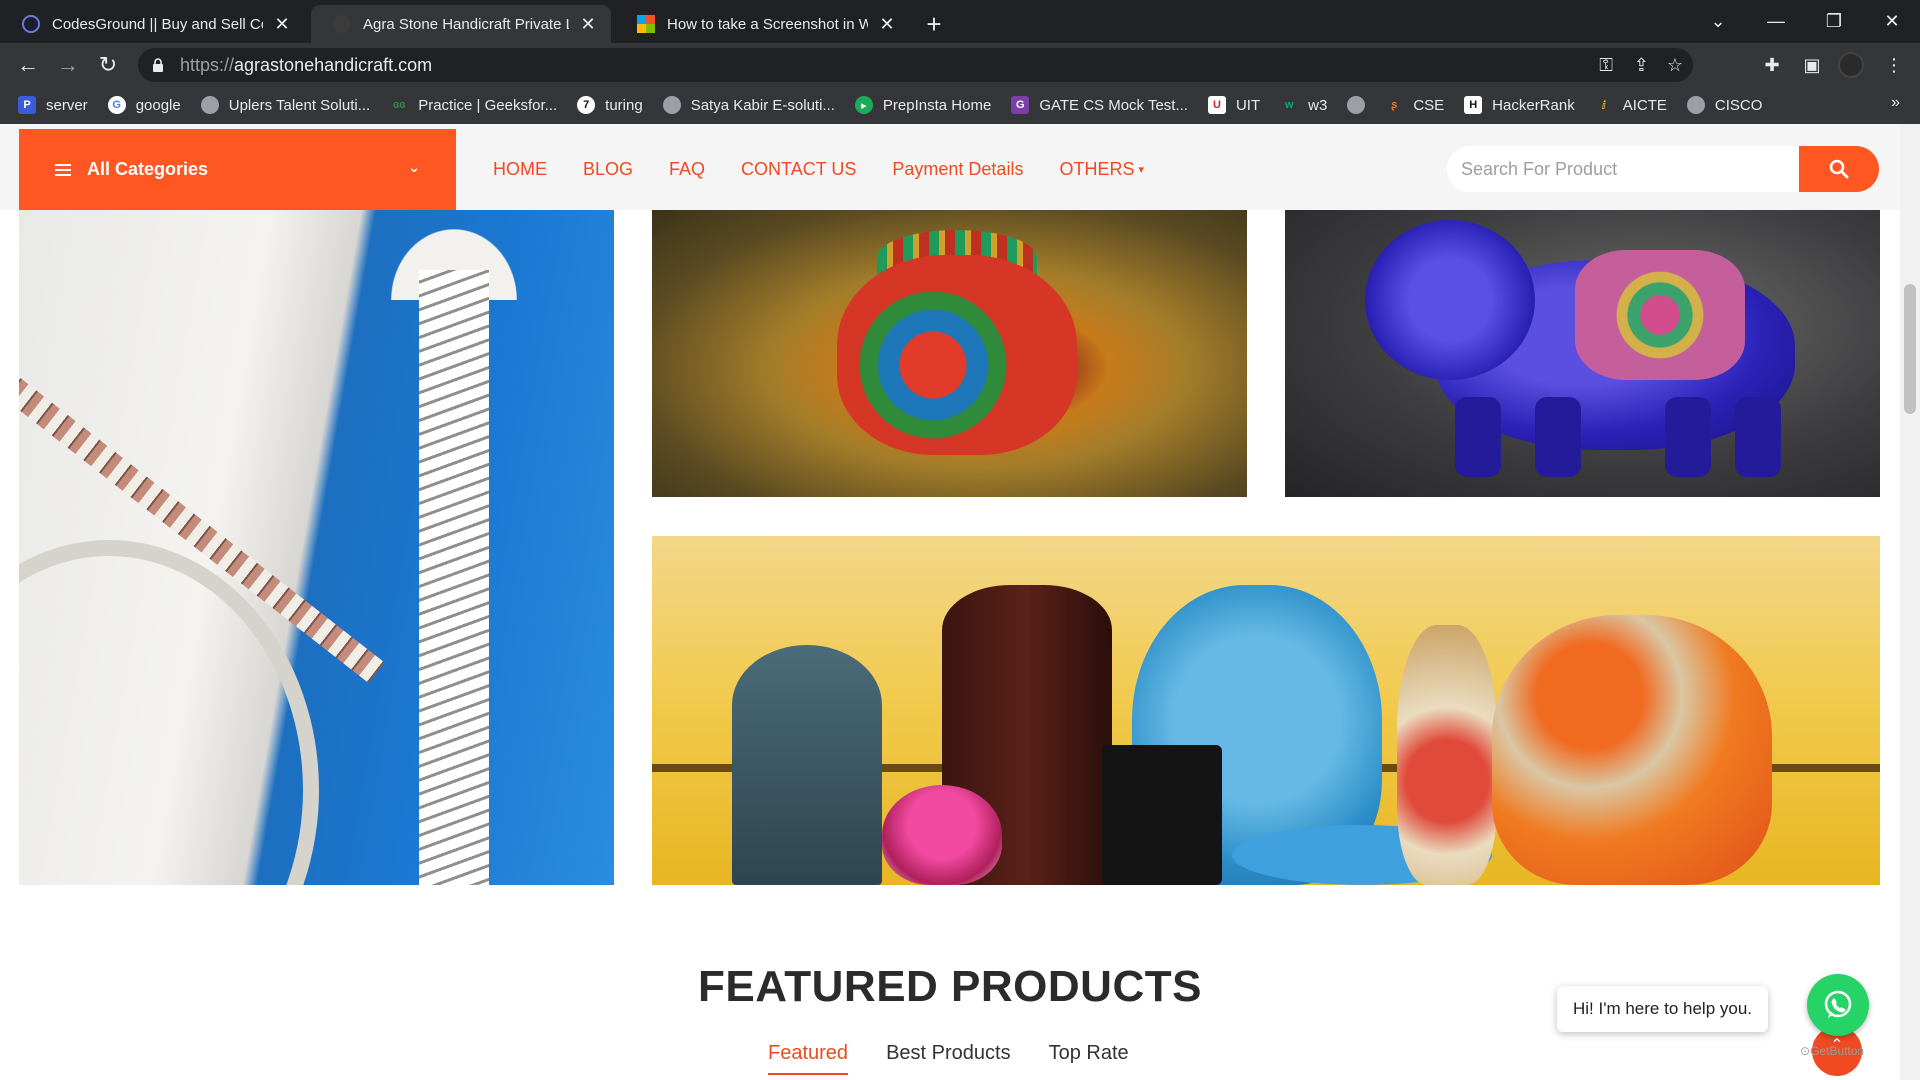 The width and height of the screenshot is (1920, 1080). Describe the element at coordinates (1414, 105) in the screenshot. I see `bookmark-cse: ʂ CSE` at that location.